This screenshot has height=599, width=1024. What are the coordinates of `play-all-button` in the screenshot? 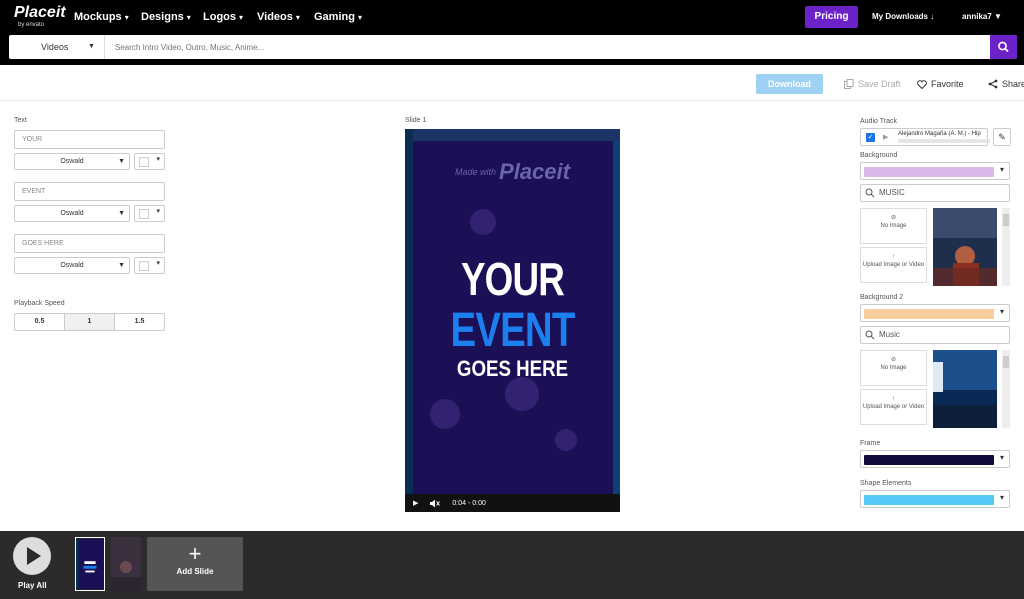 It's located at (32, 556).